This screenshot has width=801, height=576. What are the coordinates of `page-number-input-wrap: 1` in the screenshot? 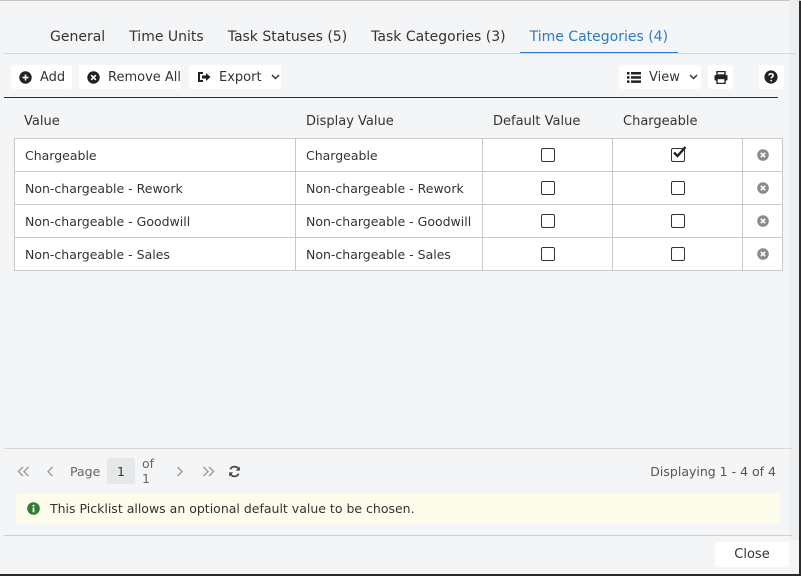 It's located at (121, 471).